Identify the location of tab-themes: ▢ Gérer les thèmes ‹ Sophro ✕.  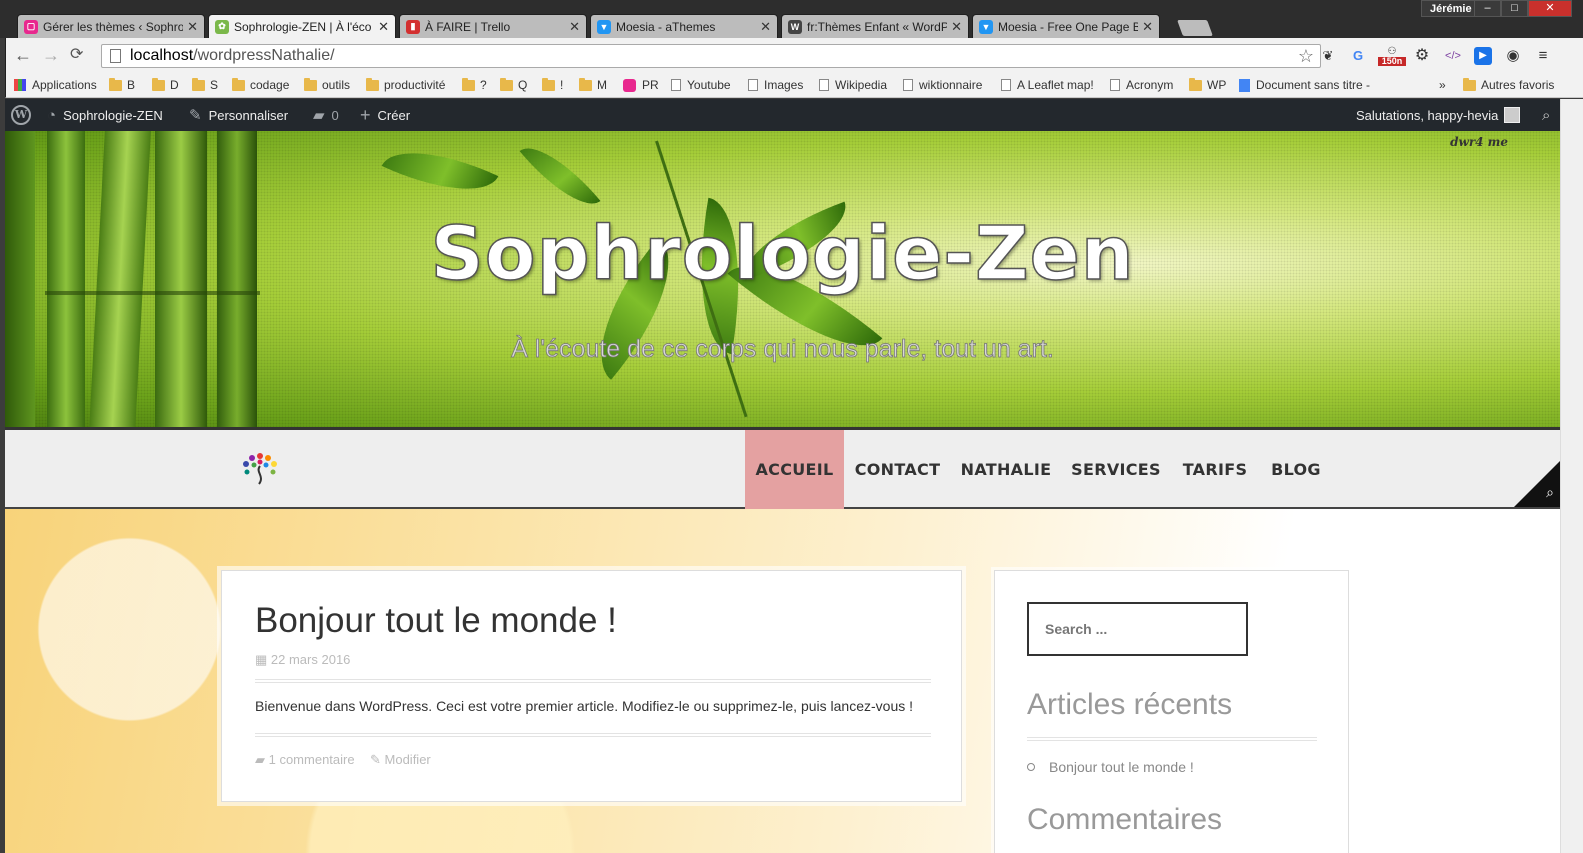
(111, 26).